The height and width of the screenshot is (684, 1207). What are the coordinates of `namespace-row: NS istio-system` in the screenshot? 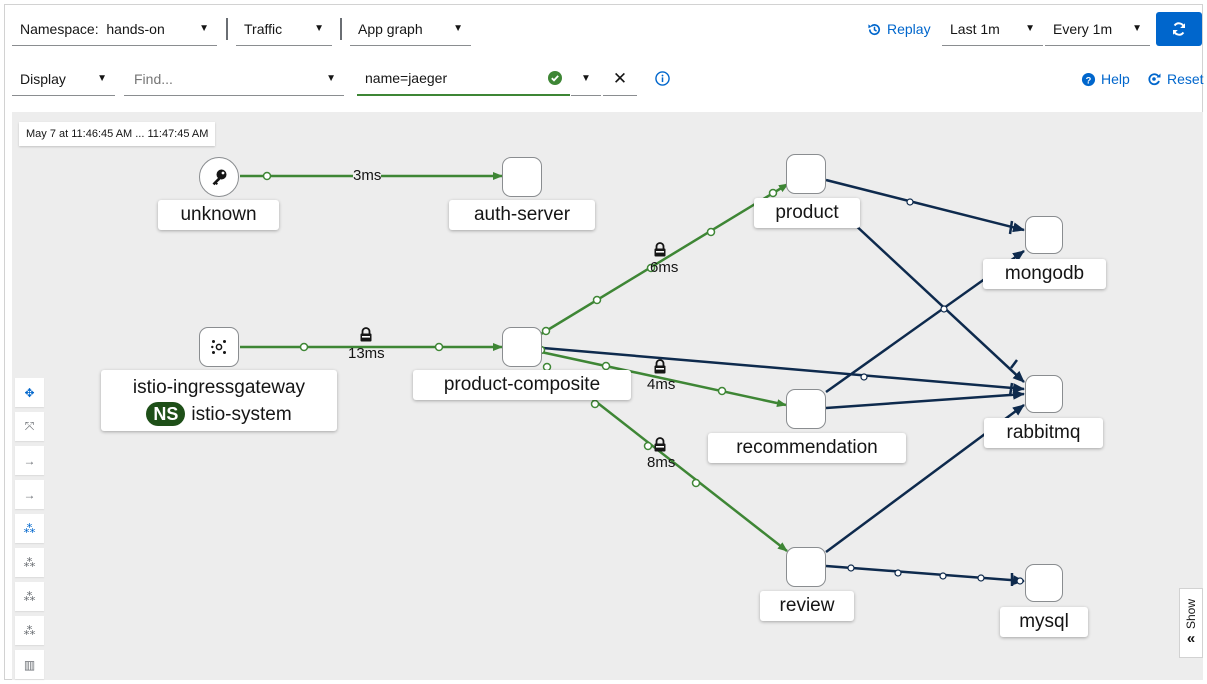 It's located at (219, 414).